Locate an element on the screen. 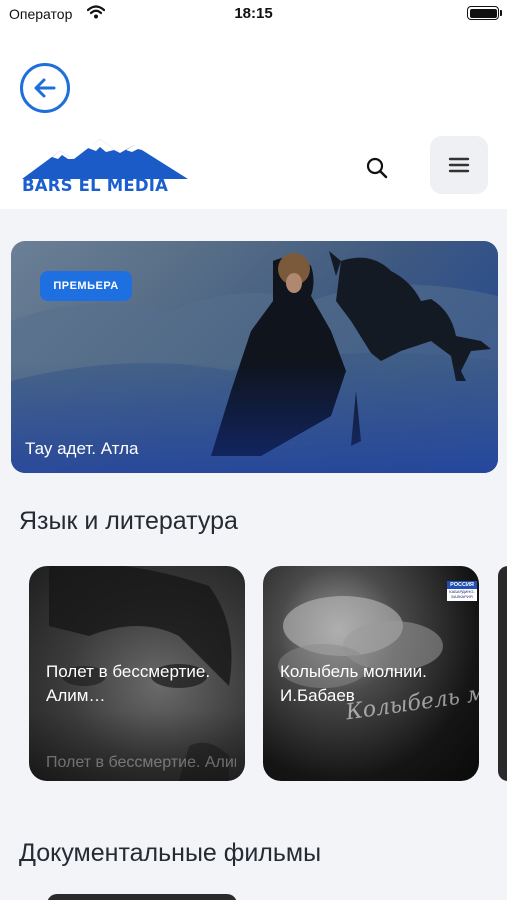 This screenshot has width=507, height=900. channel-region: КАБАРДИНО-БАЛКАРИЯ is located at coordinates (462, 594).